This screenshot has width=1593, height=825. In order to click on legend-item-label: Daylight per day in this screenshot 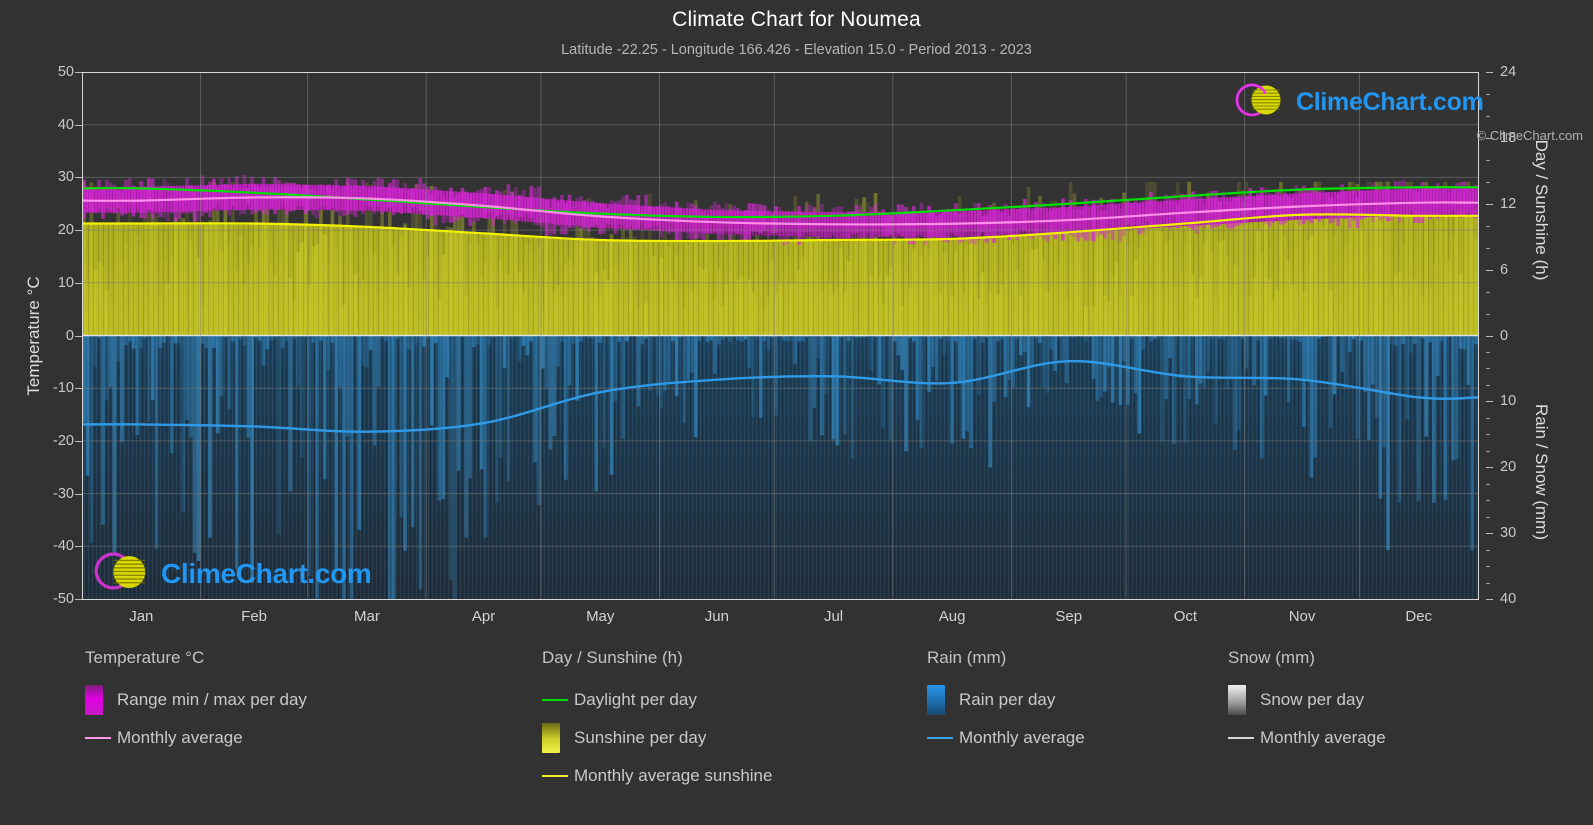, I will do `click(635, 699)`.